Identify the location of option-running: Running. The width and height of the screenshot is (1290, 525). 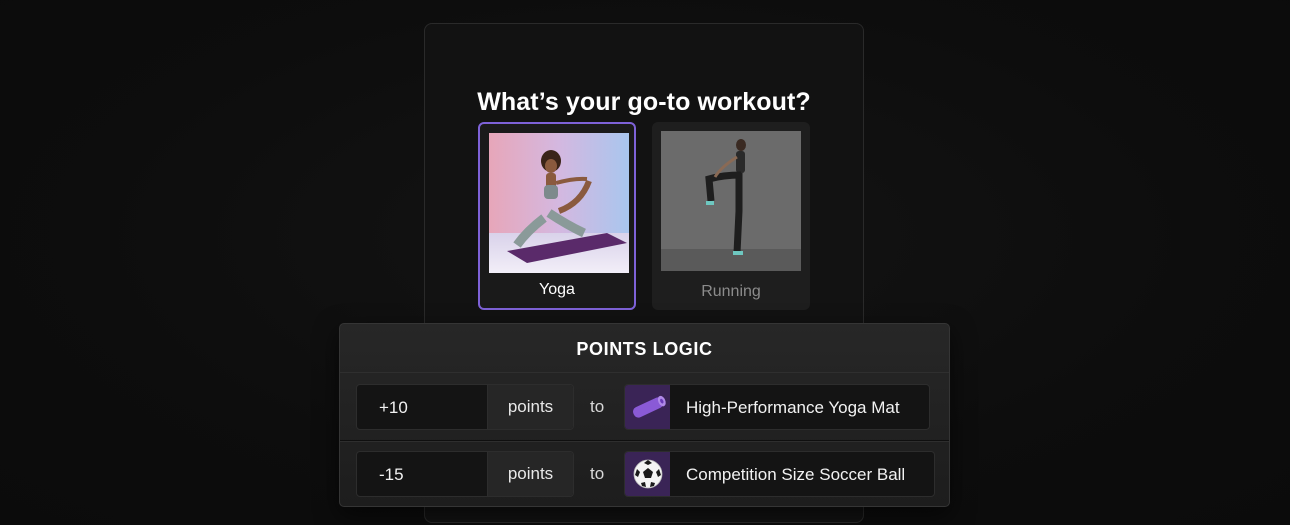
(731, 216).